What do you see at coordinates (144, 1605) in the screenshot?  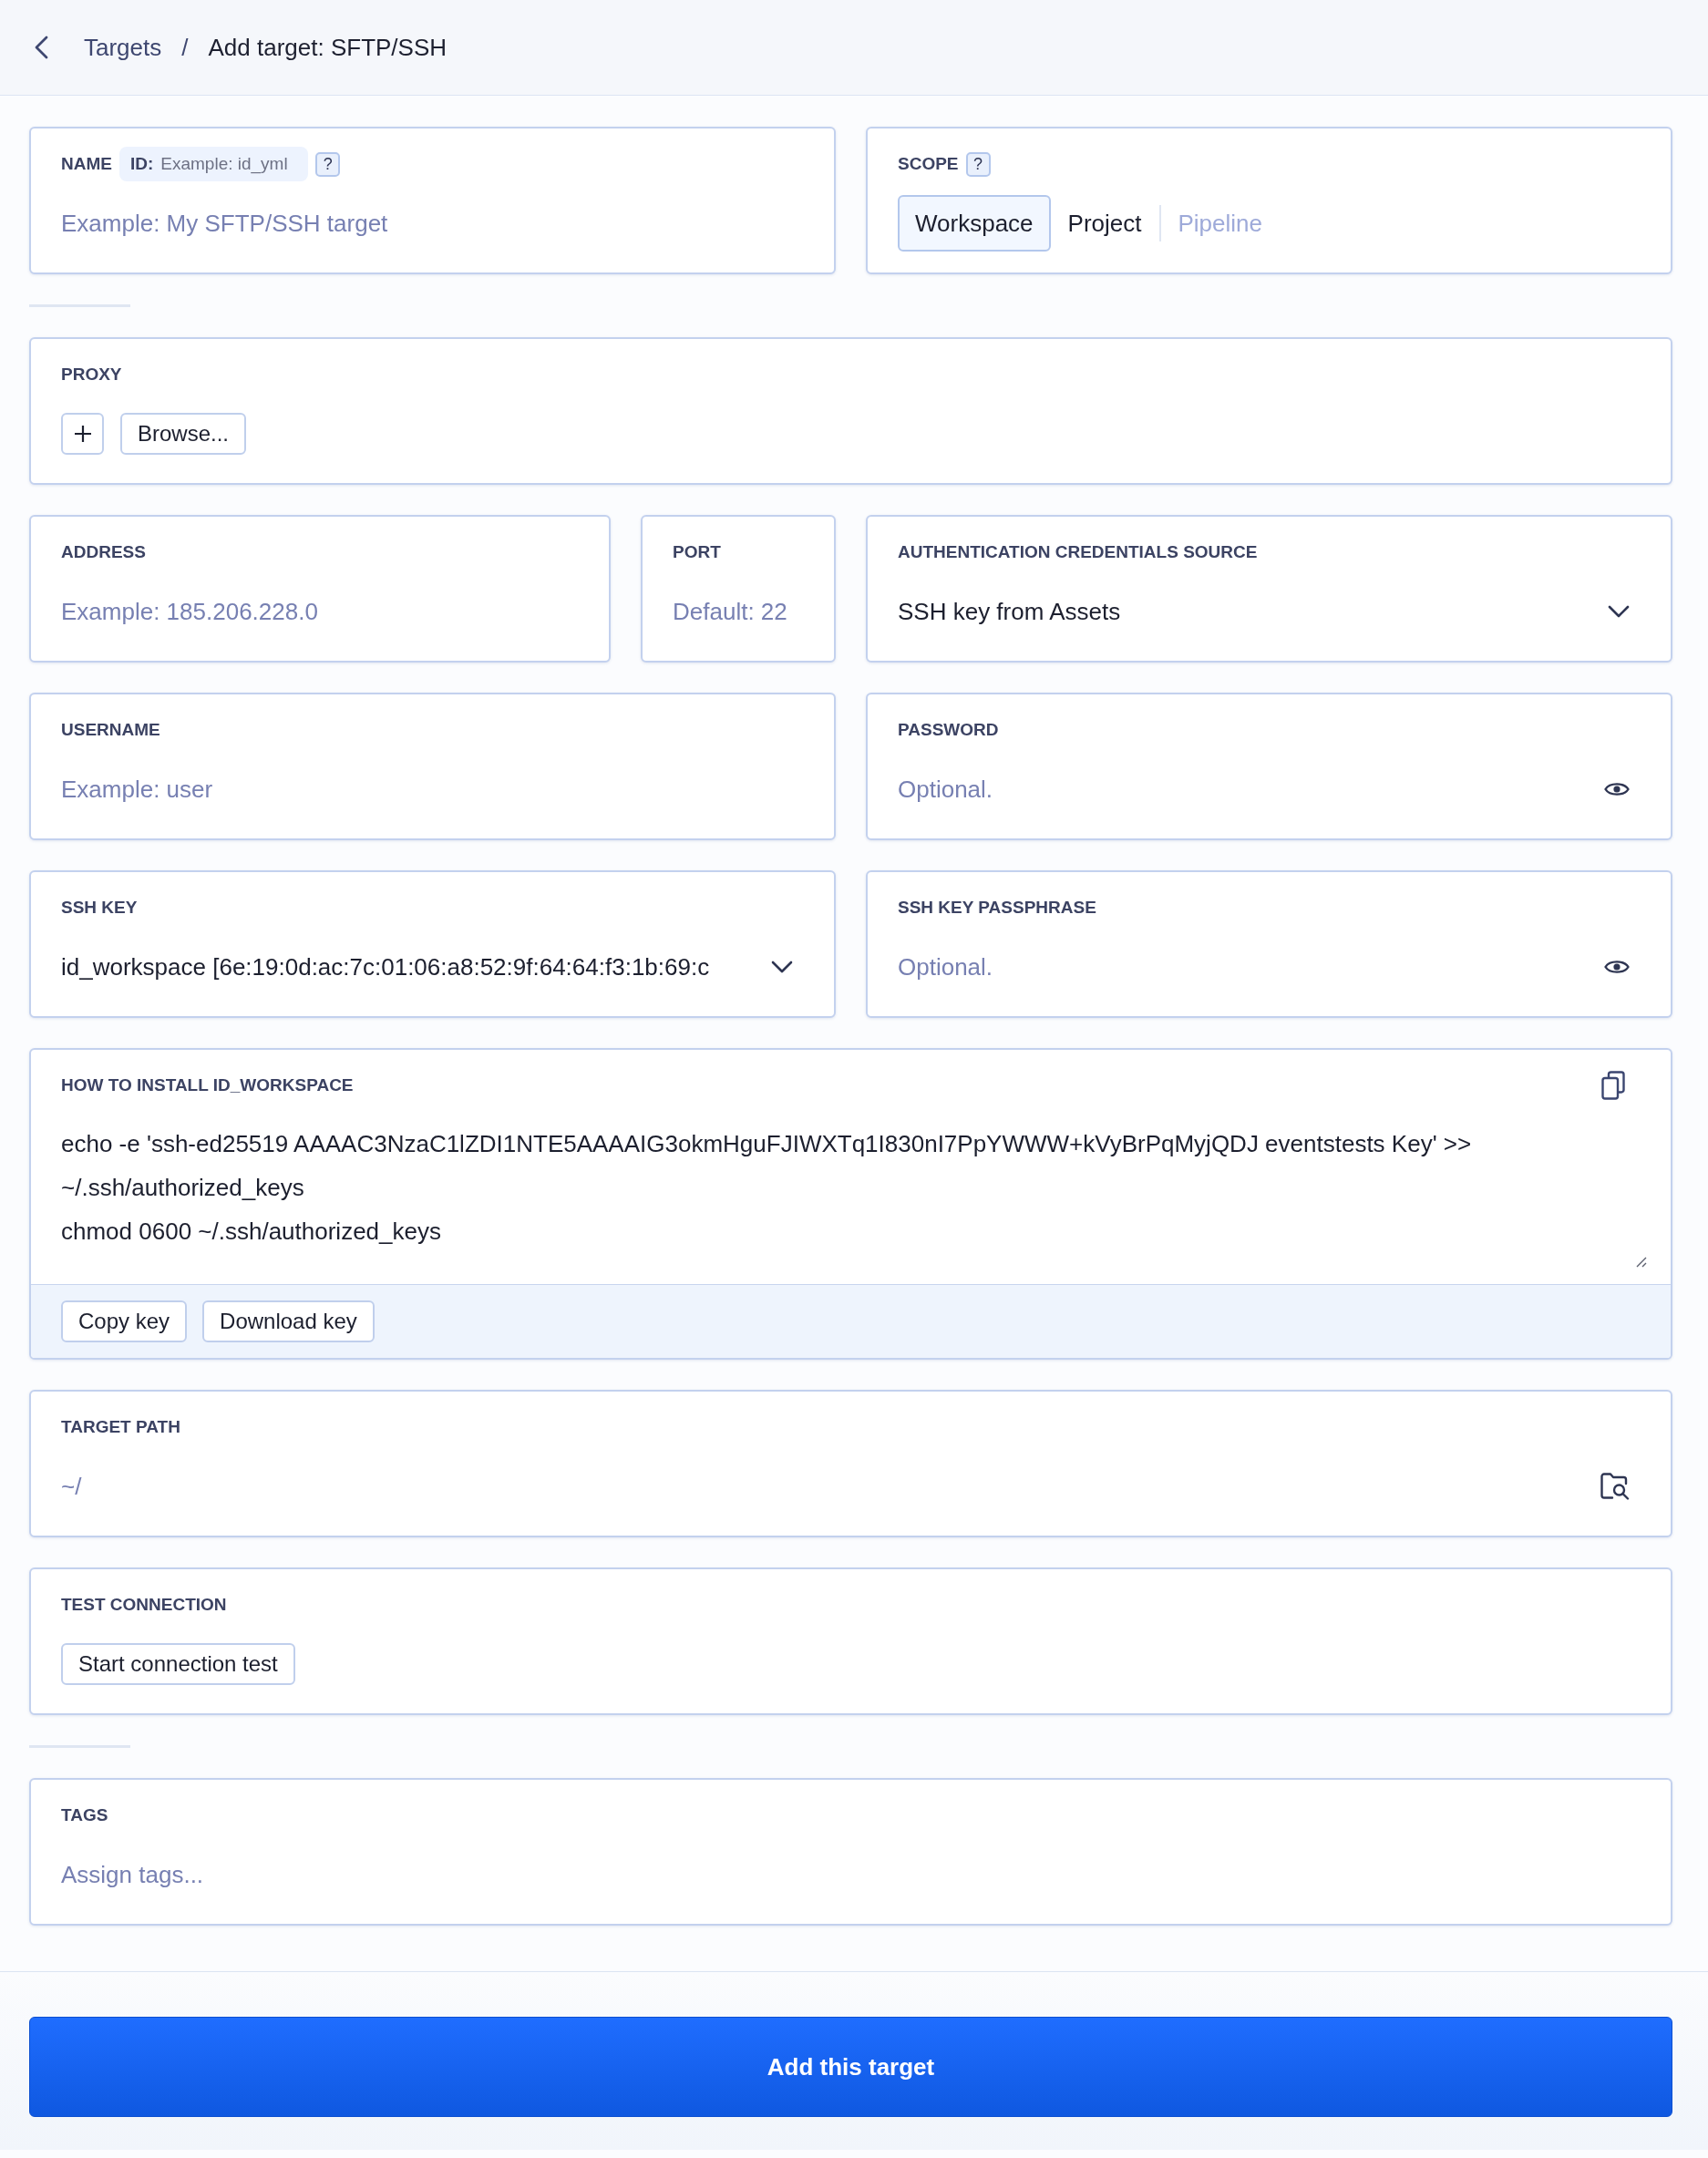 I see `field-label: TEST CONNECTION` at bounding box center [144, 1605].